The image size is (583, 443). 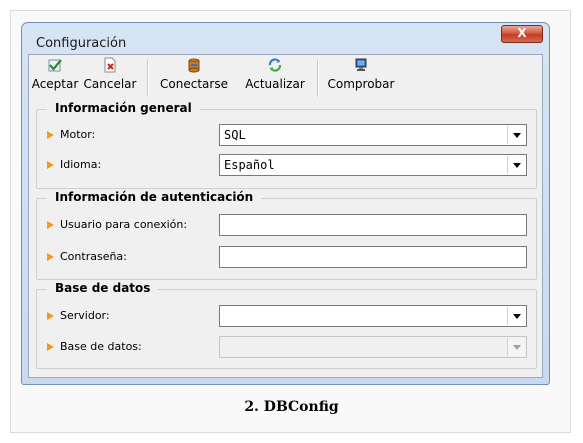 I want to click on motor-label-row: Motor:, so click(x=71, y=134).